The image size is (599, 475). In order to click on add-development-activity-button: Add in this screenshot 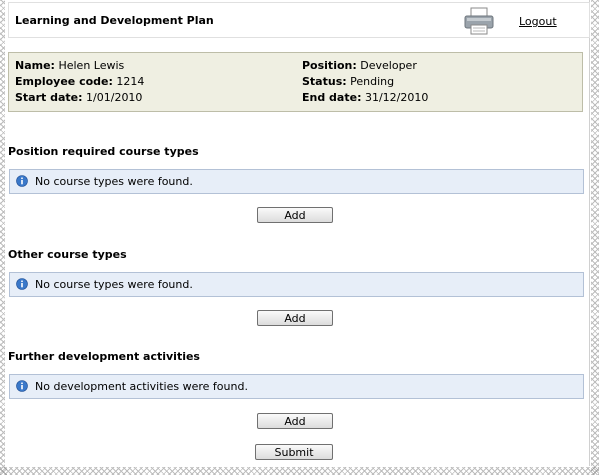, I will do `click(295, 421)`.